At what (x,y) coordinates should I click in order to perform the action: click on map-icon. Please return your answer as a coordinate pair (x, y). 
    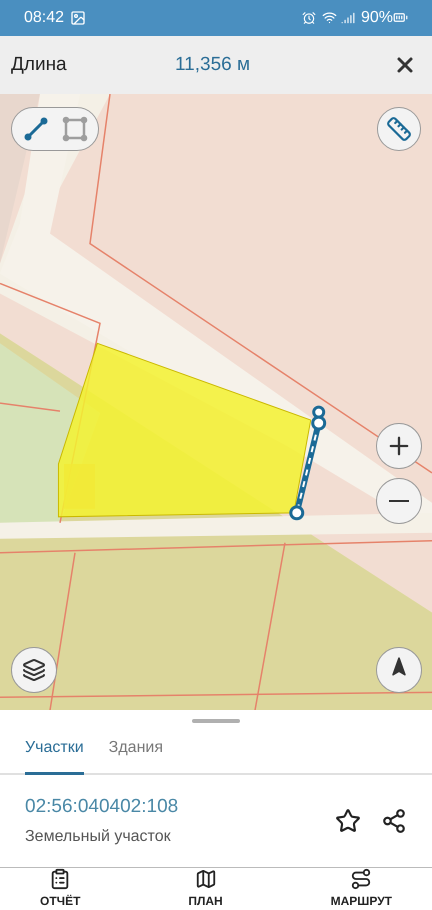
    Looking at the image, I should click on (205, 879).